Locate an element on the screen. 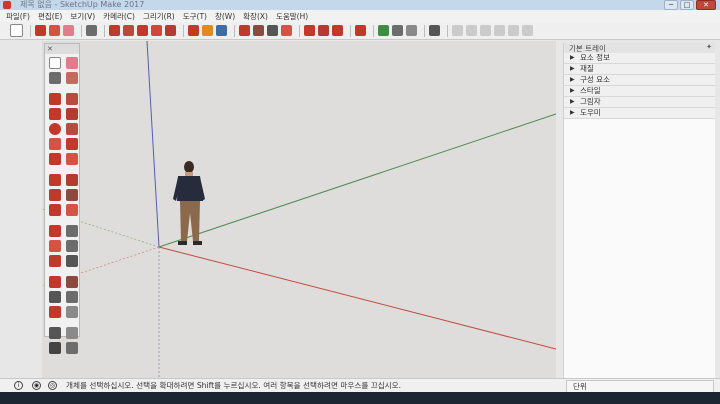 The height and width of the screenshot is (404, 720). menu-file: 파일(F) is located at coordinates (18, 16).